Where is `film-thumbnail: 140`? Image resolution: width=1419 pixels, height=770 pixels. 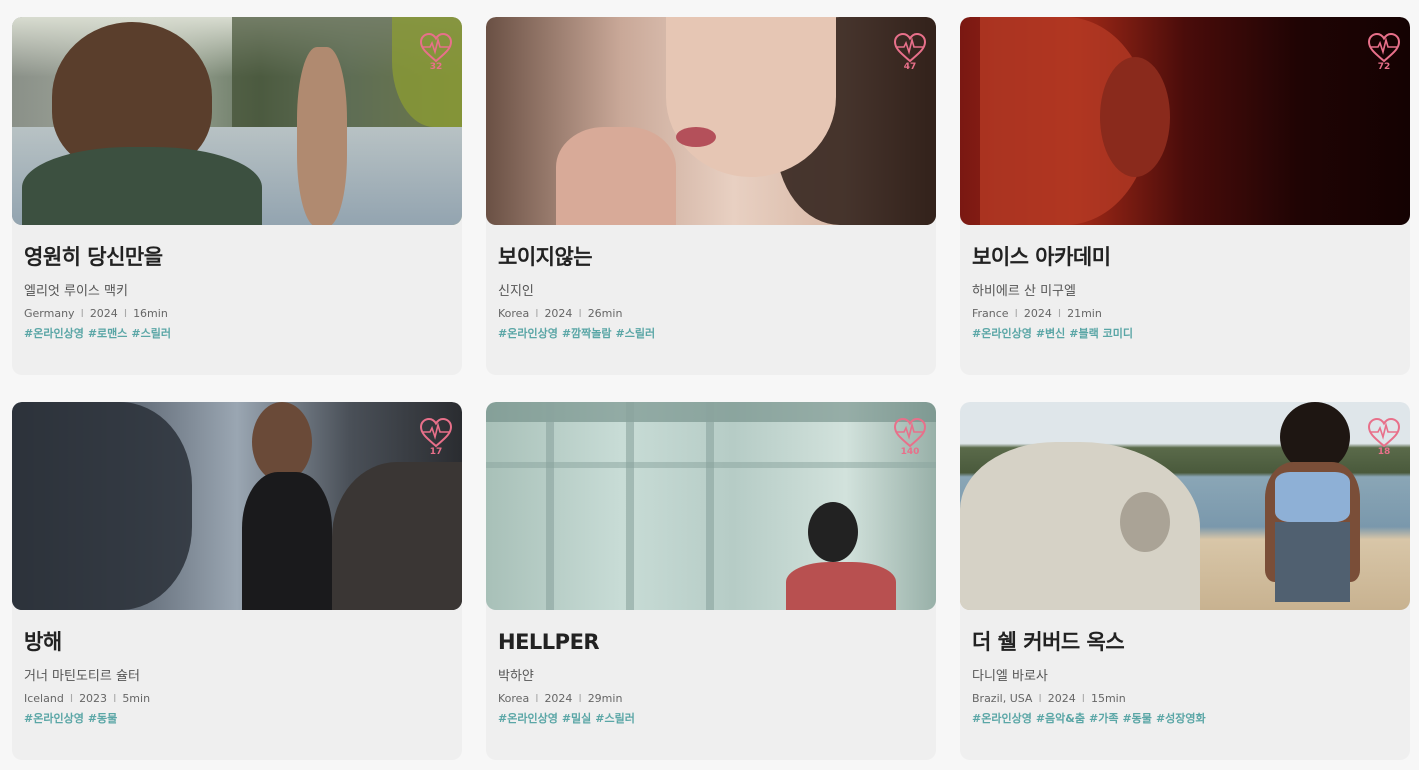
film-thumbnail: 140 is located at coordinates (711, 506).